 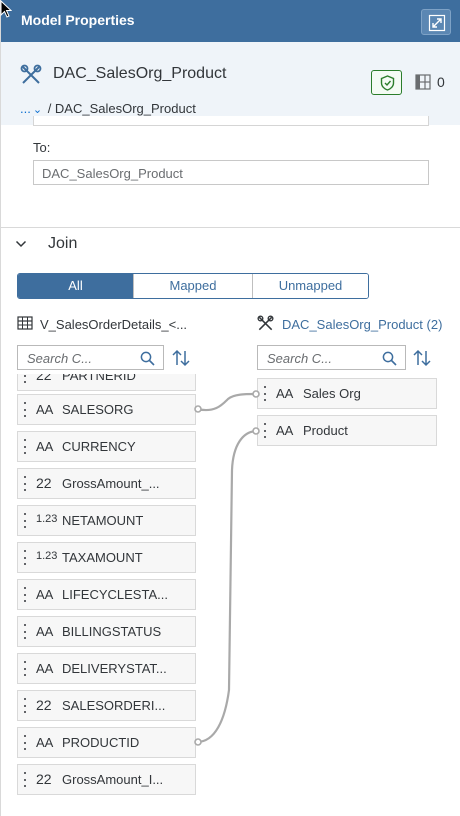 What do you see at coordinates (99, 378) in the screenshot?
I see `column-name: PARTNERID` at bounding box center [99, 378].